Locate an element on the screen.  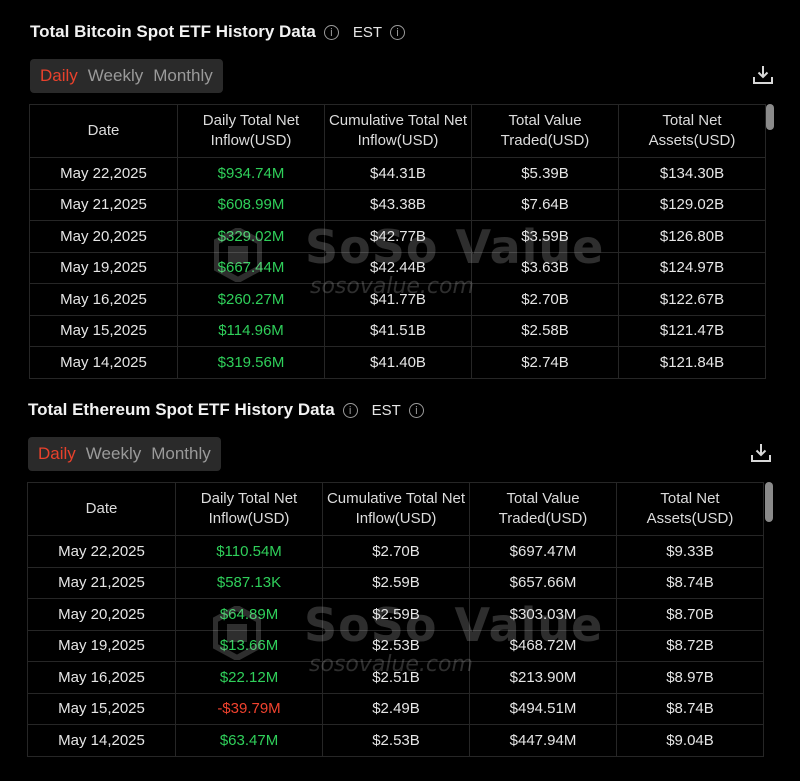
table-row: May 16,2025 $22.12M $2.51B $213.90M $8.97B is located at coordinates (395, 677).